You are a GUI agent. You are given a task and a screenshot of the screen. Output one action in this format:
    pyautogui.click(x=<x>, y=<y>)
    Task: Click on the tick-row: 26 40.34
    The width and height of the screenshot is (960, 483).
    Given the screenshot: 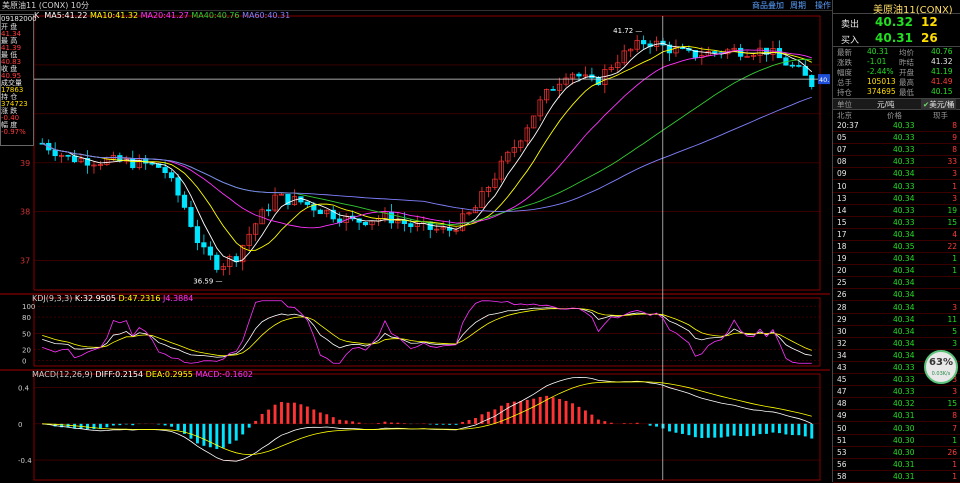 What is the action you would take?
    pyautogui.click(x=896, y=295)
    